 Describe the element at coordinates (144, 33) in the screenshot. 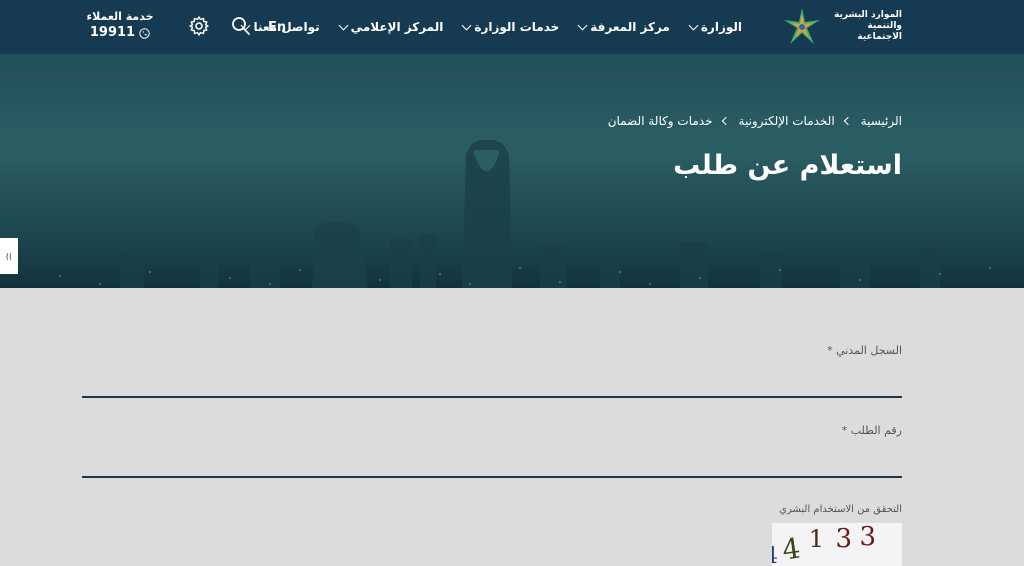

I see `phone-icon` at that location.